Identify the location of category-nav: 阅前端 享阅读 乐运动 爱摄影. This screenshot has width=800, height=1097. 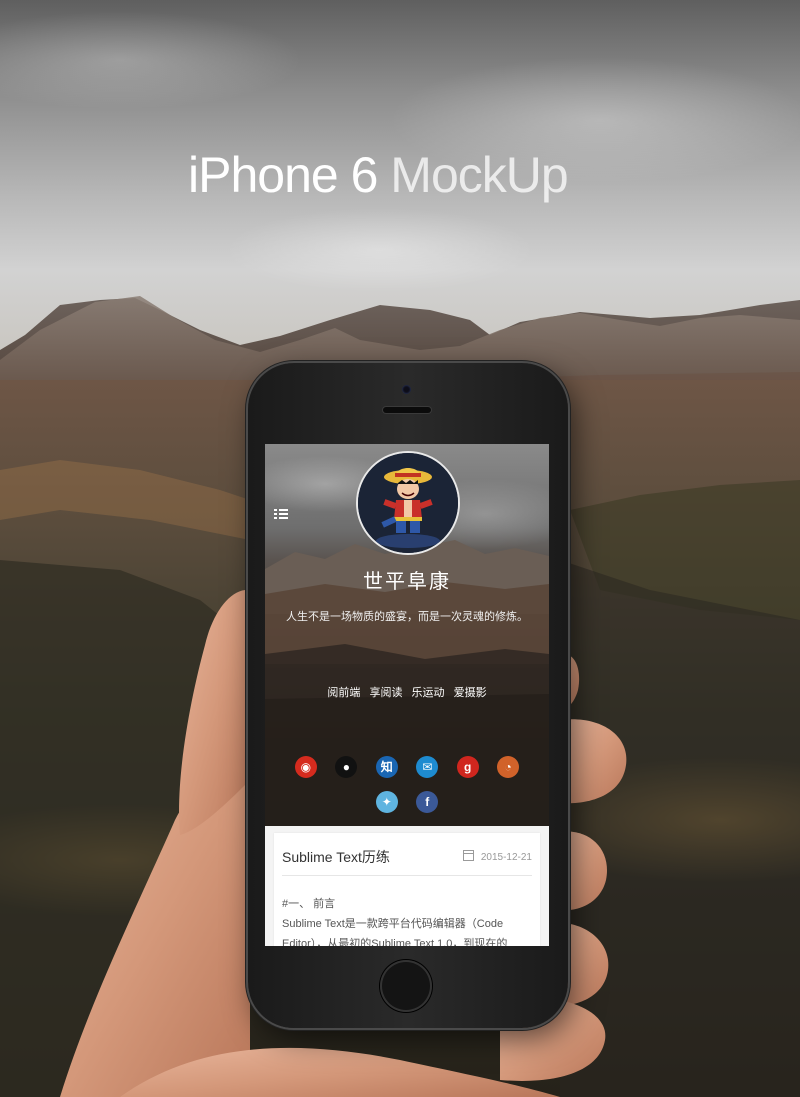
(407, 692).